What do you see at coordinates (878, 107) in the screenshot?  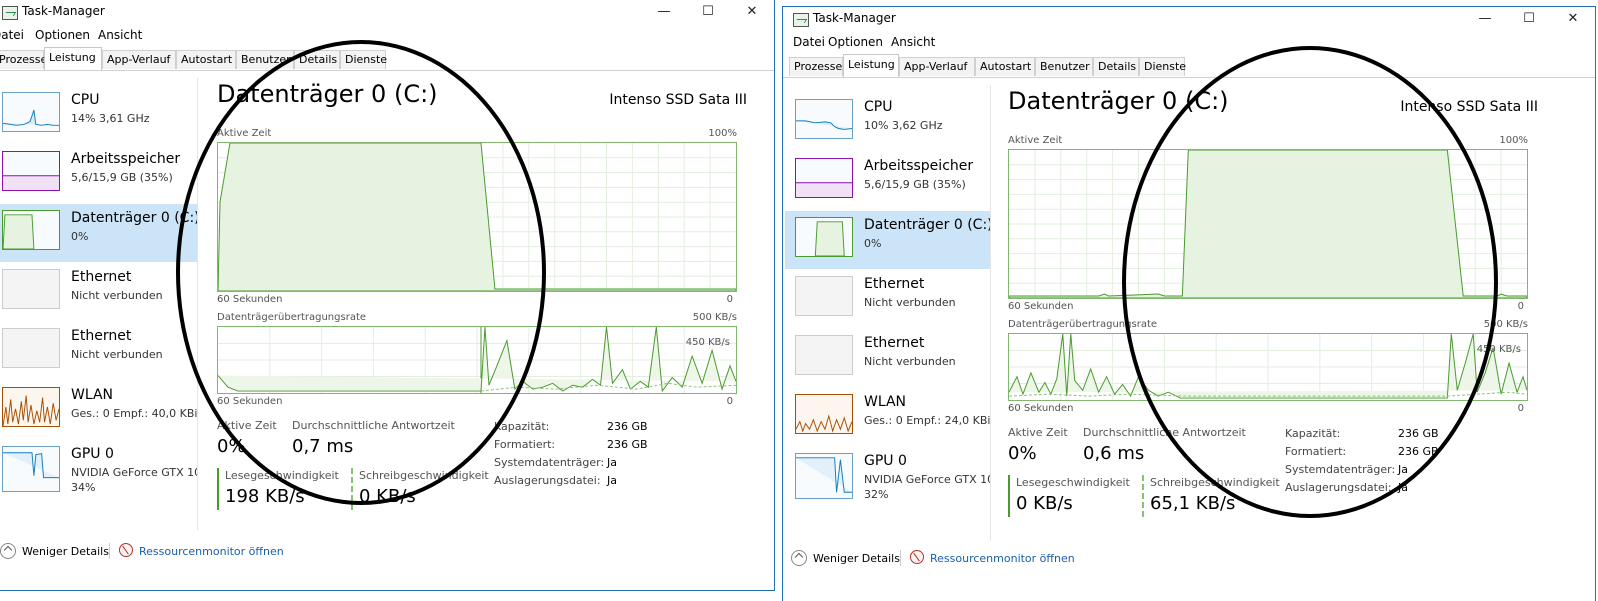 I see `sidebar-item-label: CPU` at bounding box center [878, 107].